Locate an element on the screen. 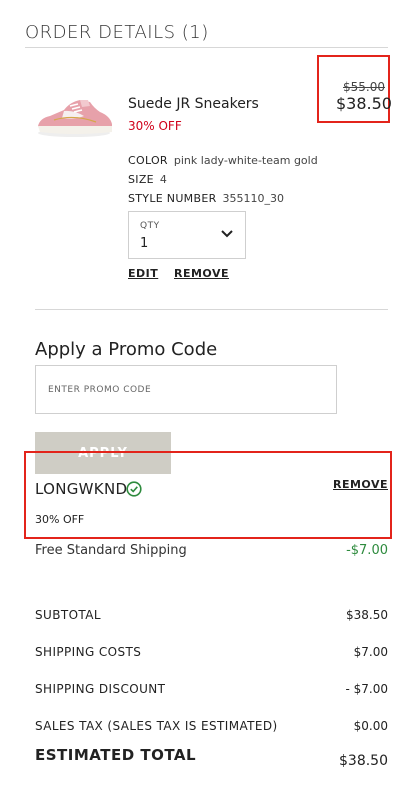 The width and height of the screenshot is (409, 787). estimated-total-value: $38.50 is located at coordinates (363, 761).